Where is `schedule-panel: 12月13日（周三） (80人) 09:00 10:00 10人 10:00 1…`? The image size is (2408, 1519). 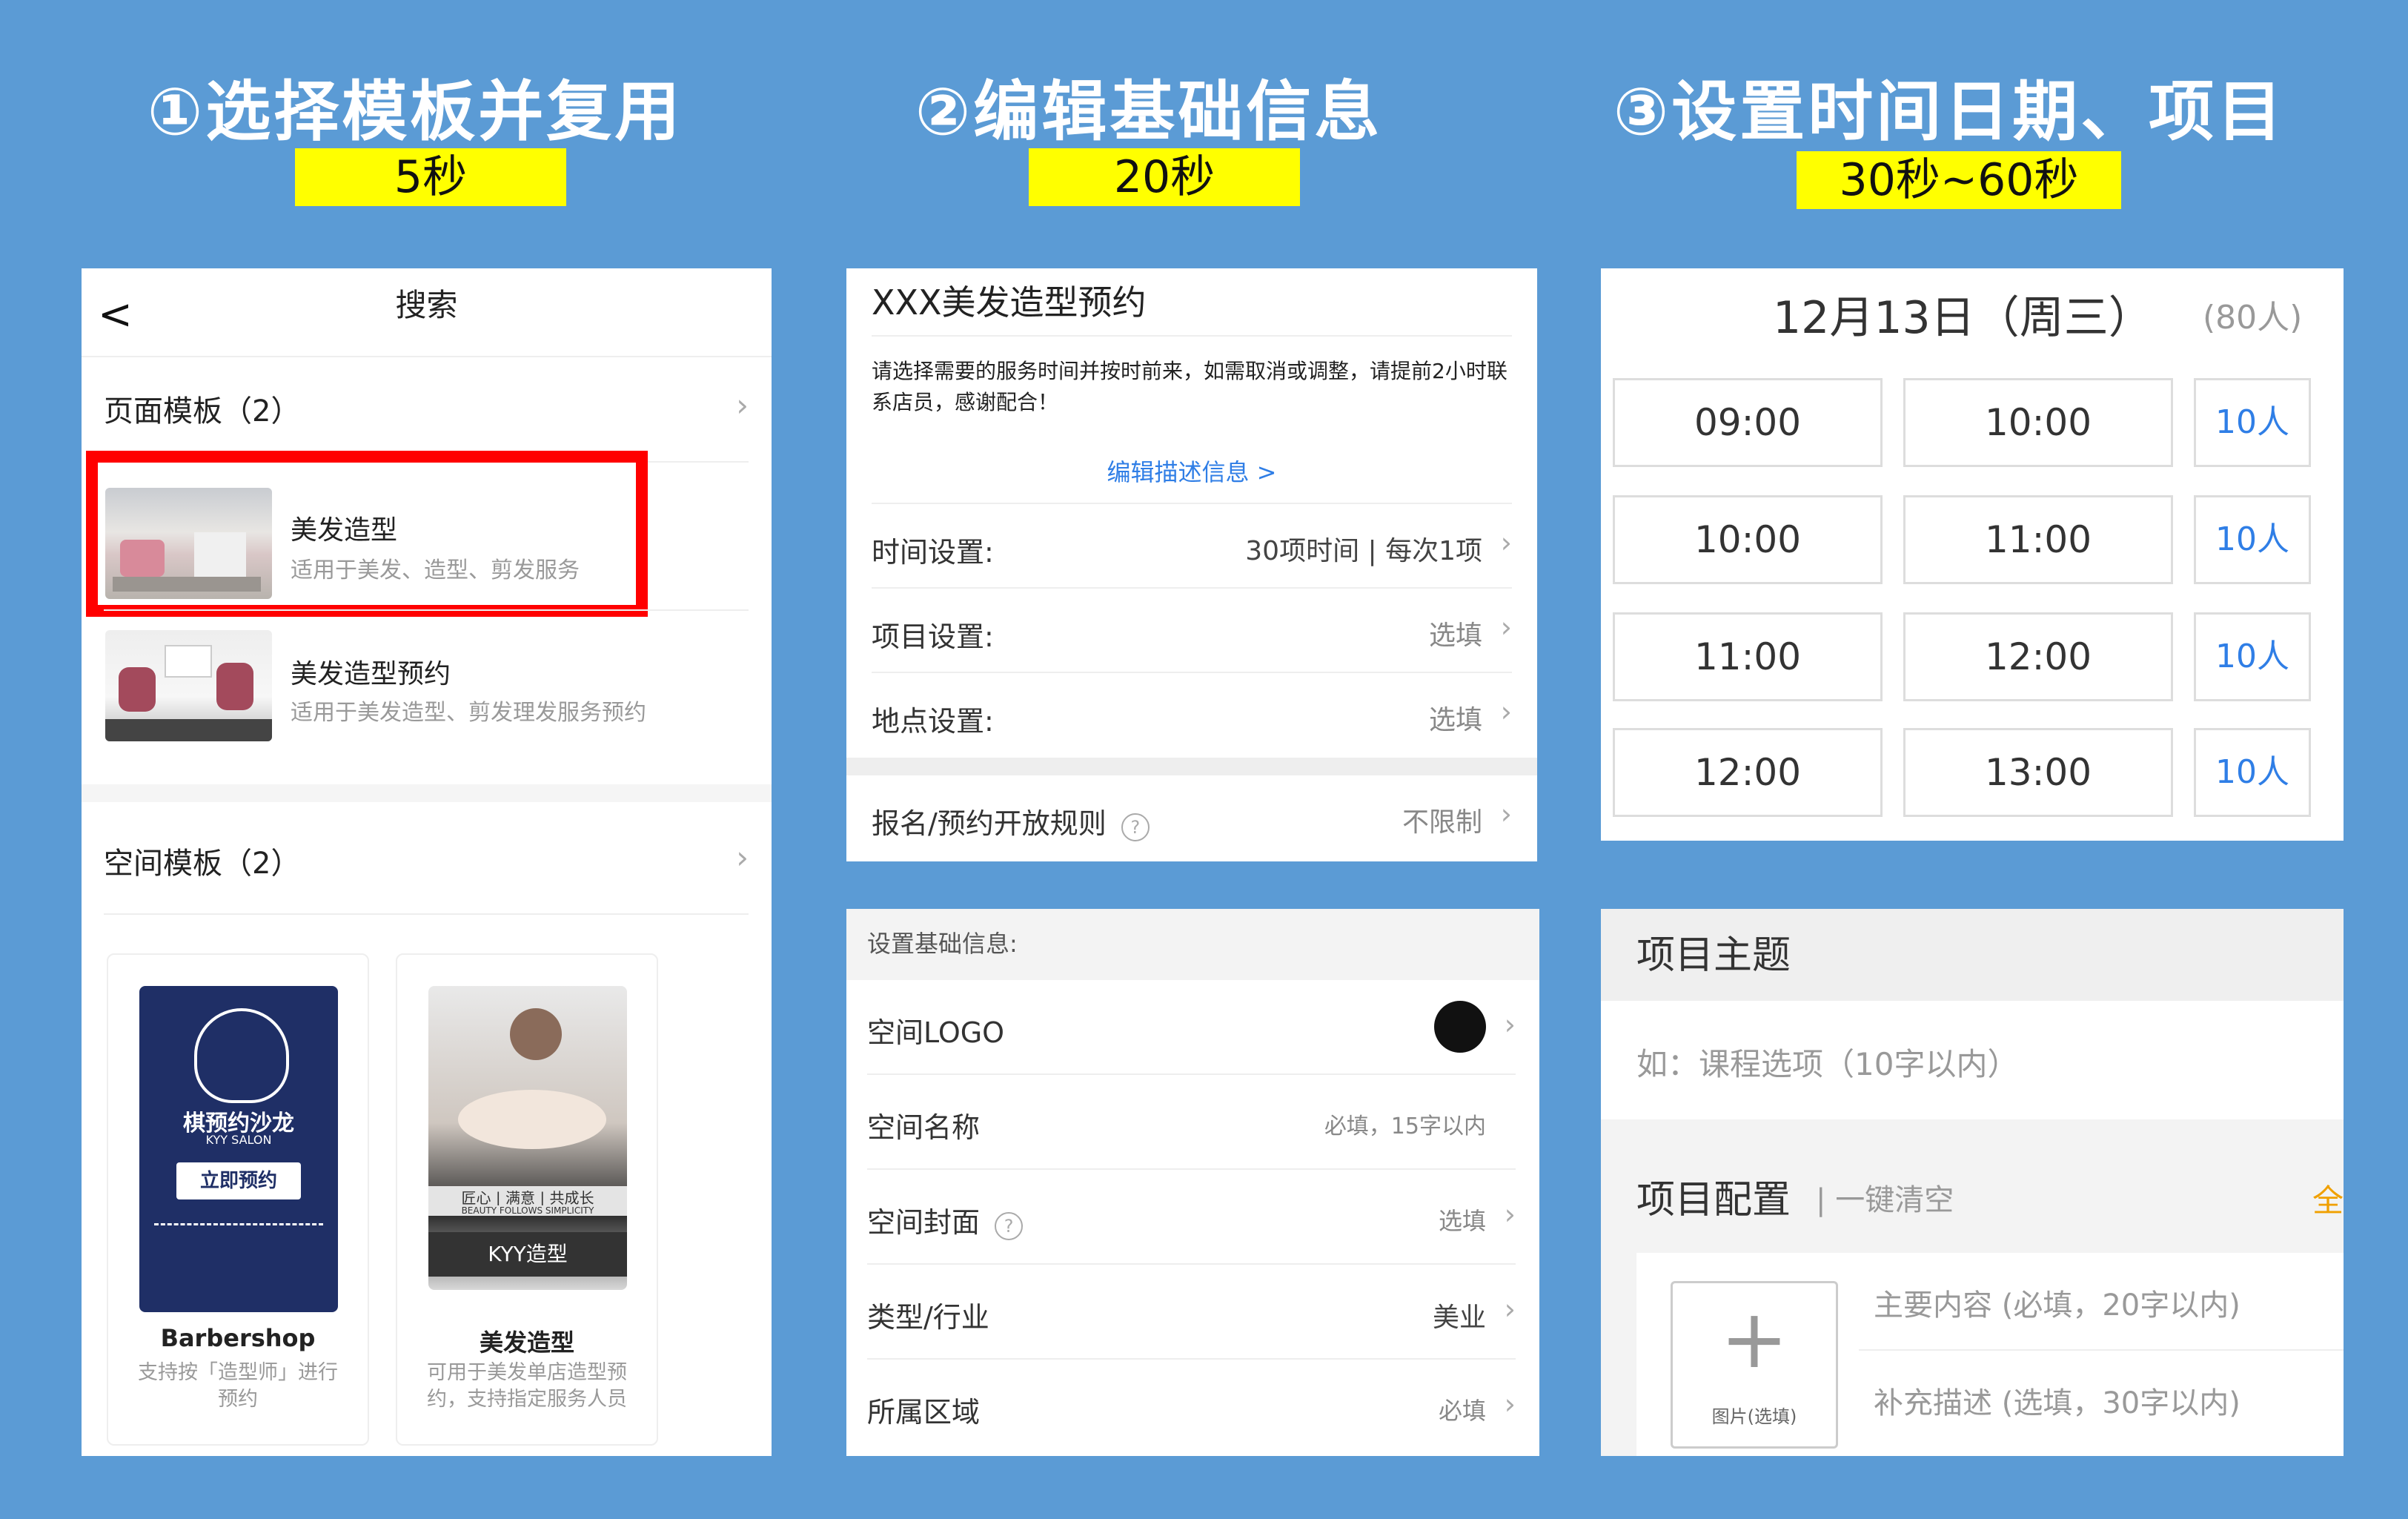
schedule-panel: 12月13日（周三） (80人) 09:00 10:00 10人 10:00 1… is located at coordinates (1973, 555).